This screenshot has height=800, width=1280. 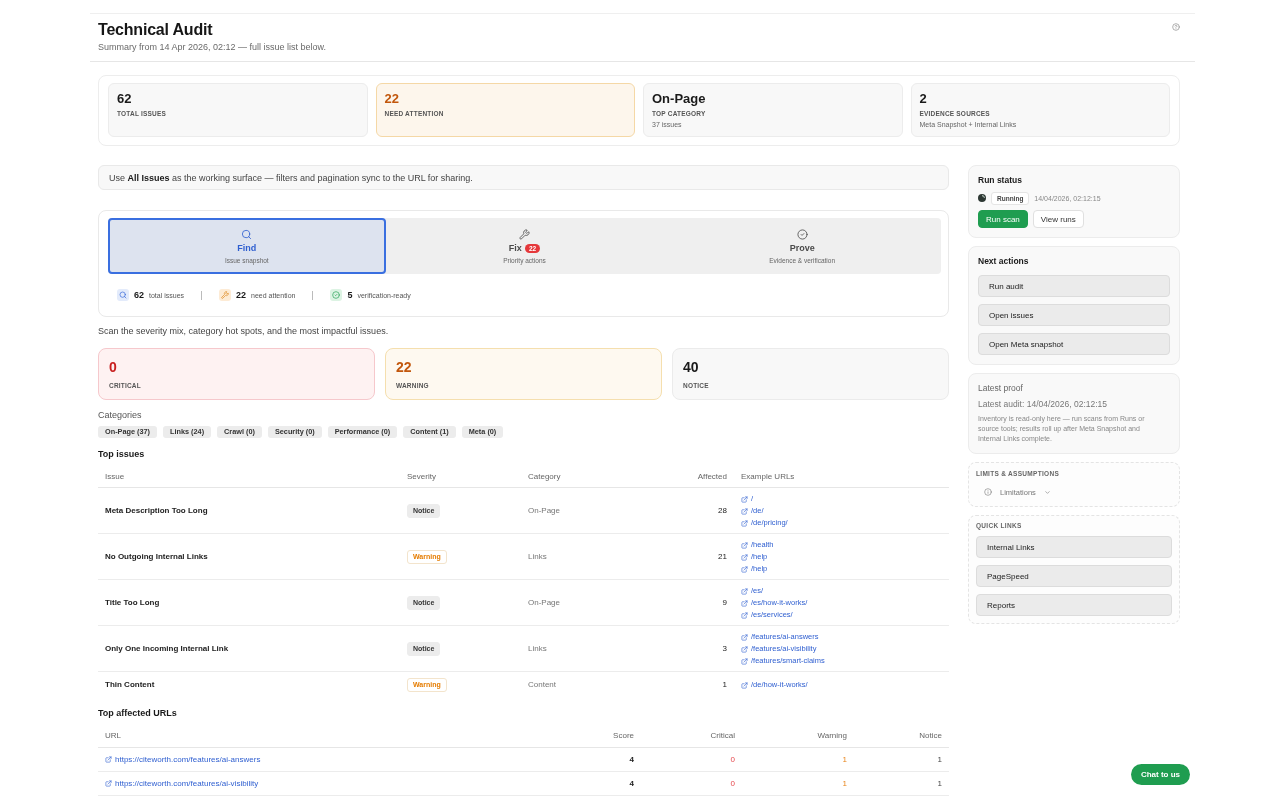 I want to click on column-header: Affected, so click(x=712, y=476).